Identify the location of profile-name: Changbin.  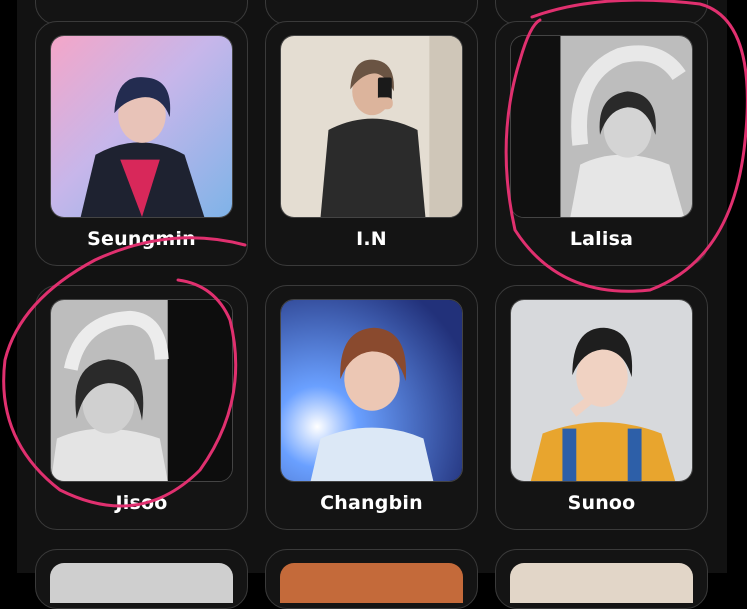
(371, 503).